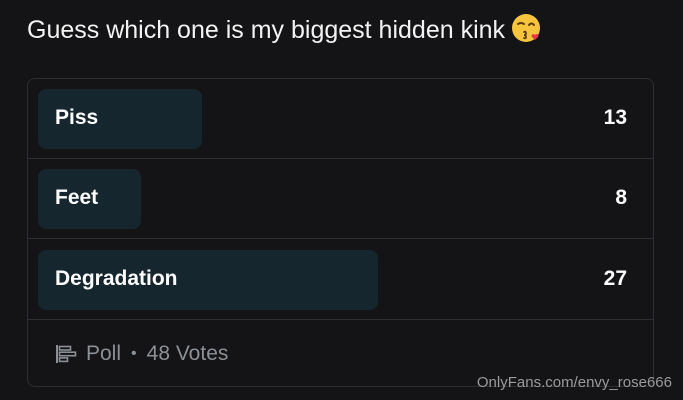  What do you see at coordinates (116, 278) in the screenshot?
I see `poll-option-label: Degradation` at bounding box center [116, 278].